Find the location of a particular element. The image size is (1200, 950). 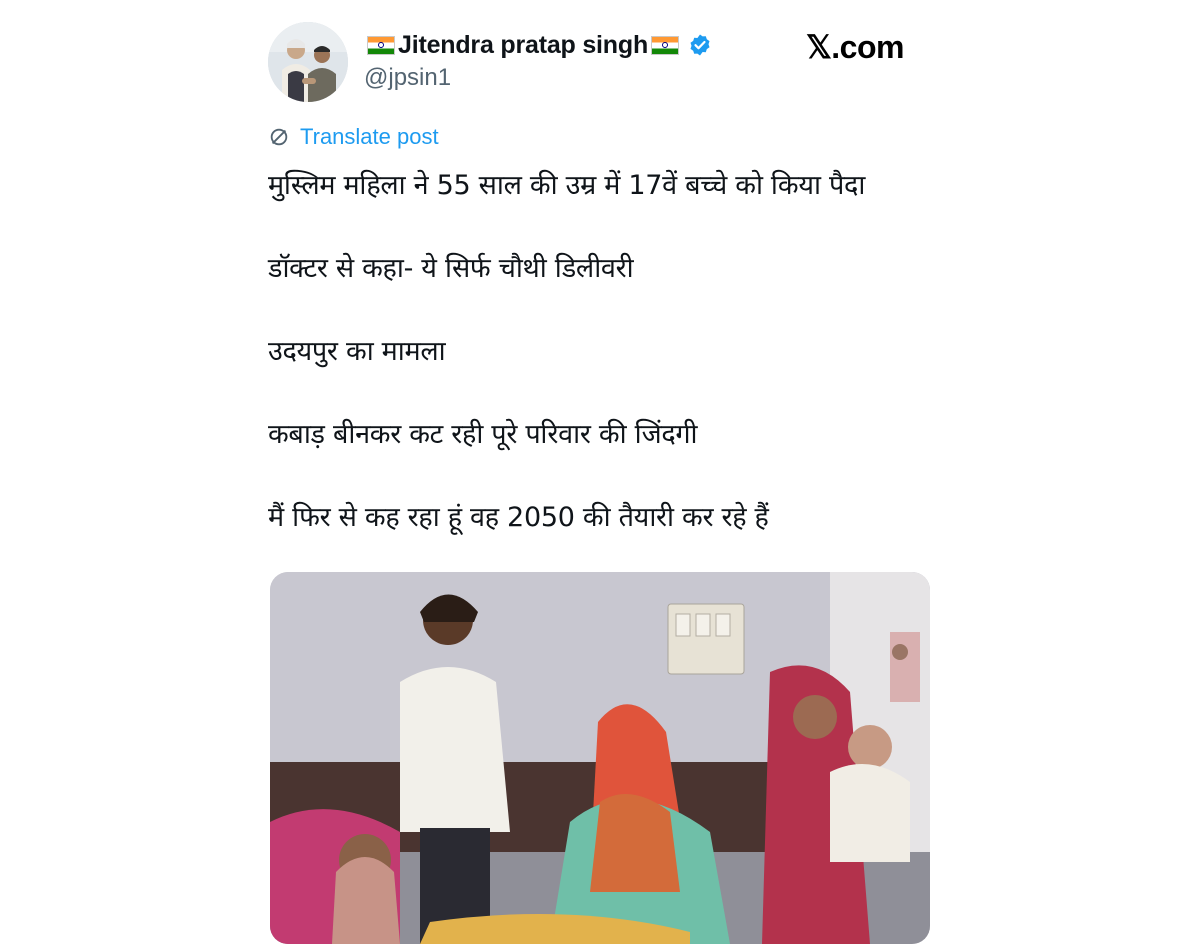

author-name: Jitendra pratap singh is located at coordinates (523, 45).